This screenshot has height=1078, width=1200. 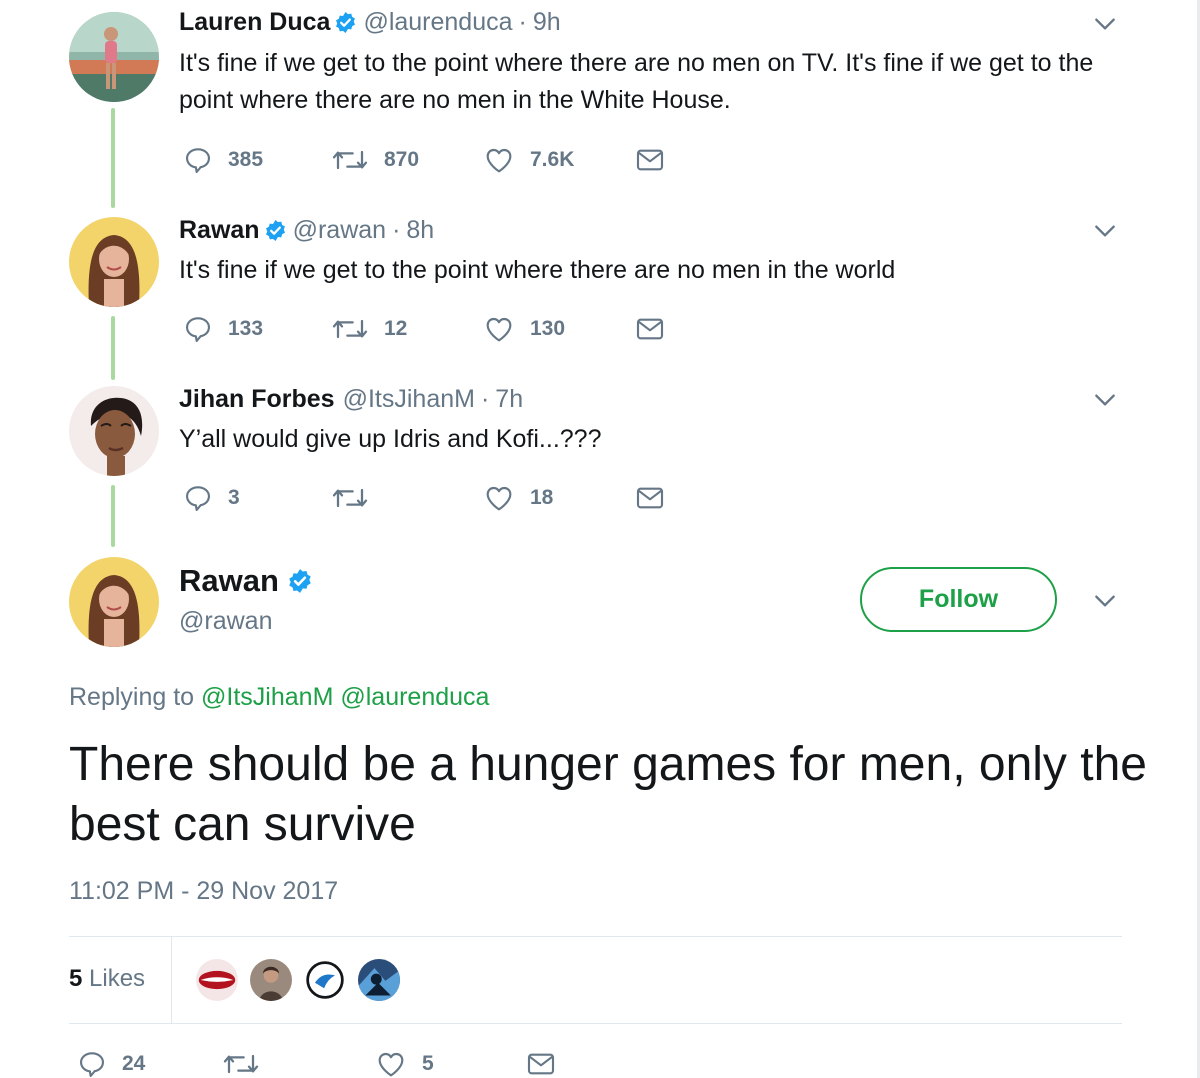 I want to click on reply-count: 385, so click(x=246, y=159).